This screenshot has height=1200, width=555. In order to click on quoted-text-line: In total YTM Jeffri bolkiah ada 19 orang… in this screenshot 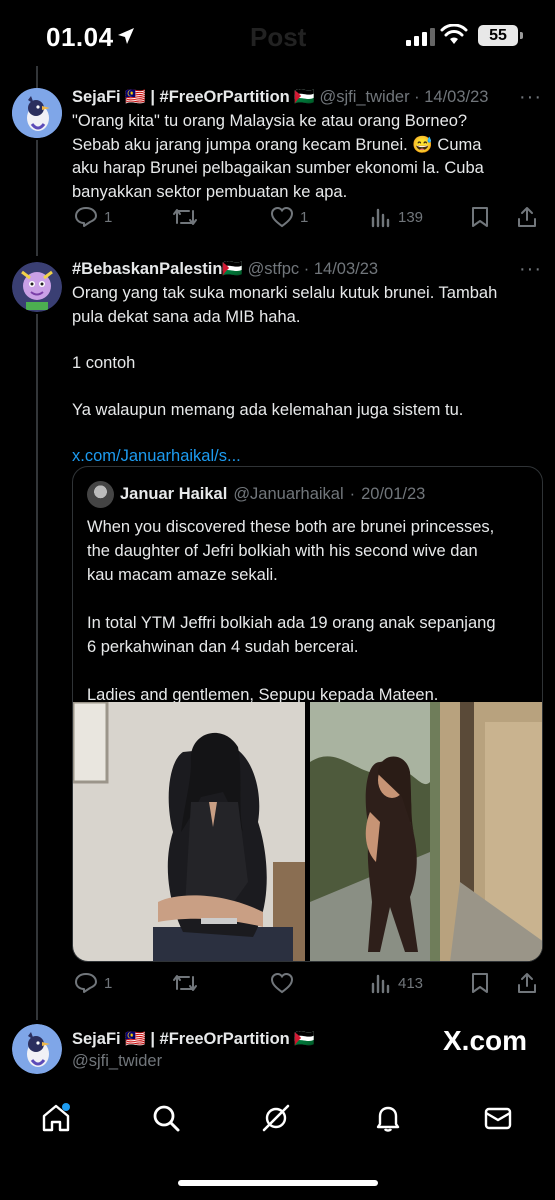, I will do `click(291, 623)`.